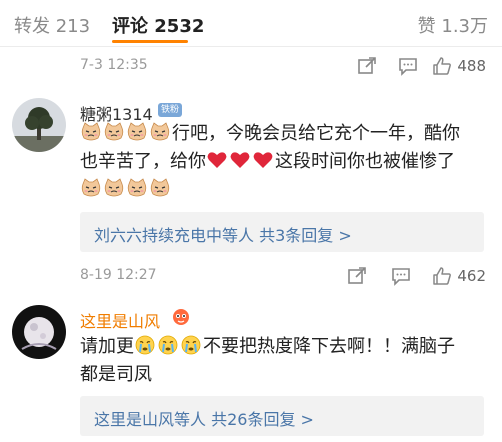 This screenshot has width=502, height=442. Describe the element at coordinates (251, 66) in the screenshot. I see `comment-meta-row: 7-3 12:35 488` at that location.